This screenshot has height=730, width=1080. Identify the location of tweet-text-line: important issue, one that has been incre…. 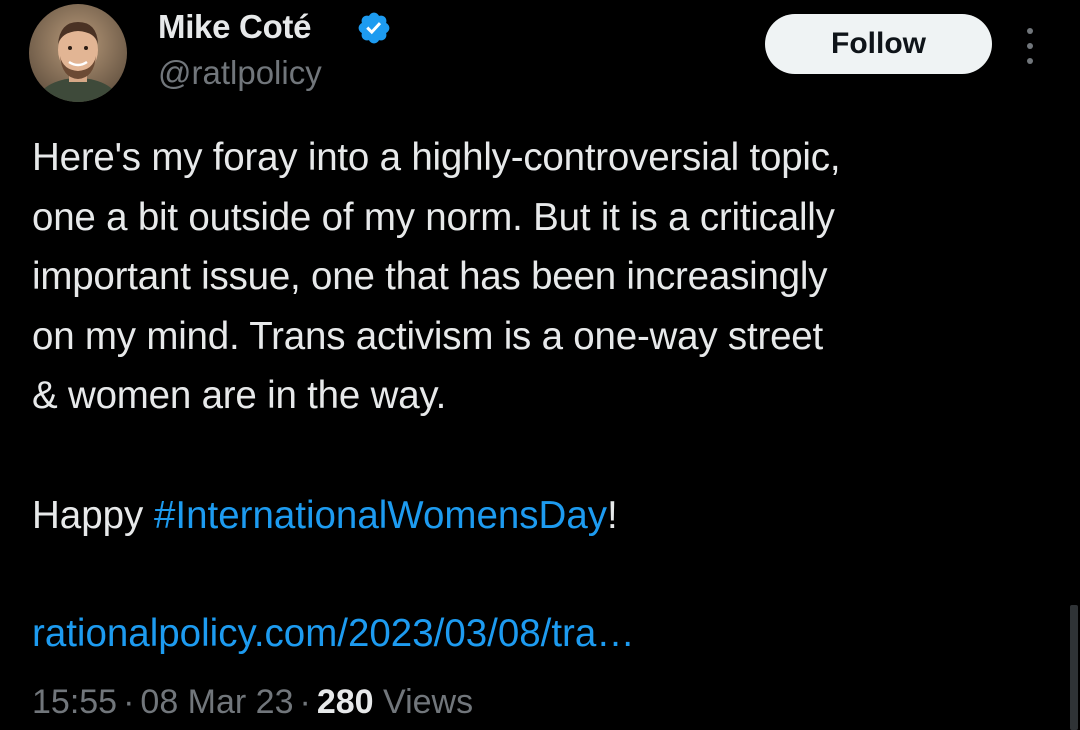
(430, 276).